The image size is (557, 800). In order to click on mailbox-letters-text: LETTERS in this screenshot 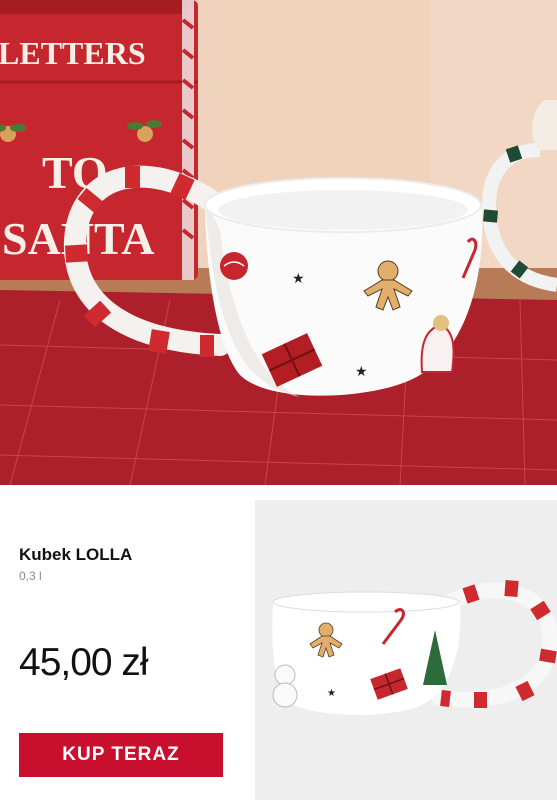, I will do `click(73, 53)`.